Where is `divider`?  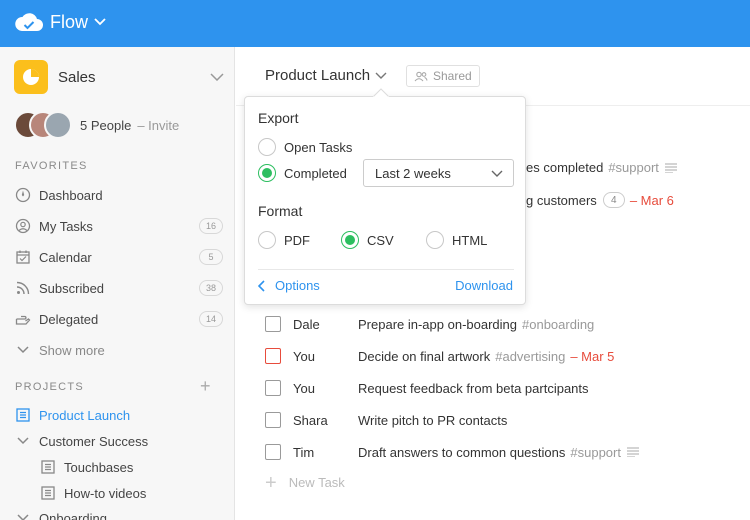
divider is located at coordinates (386, 269).